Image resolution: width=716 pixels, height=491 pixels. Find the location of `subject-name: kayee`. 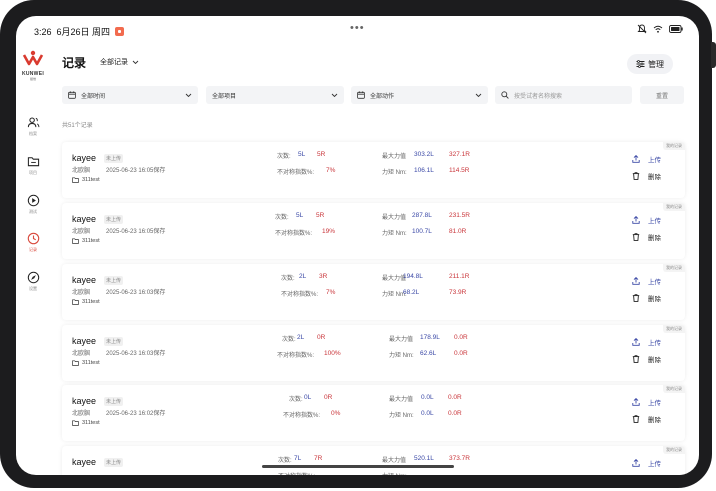

subject-name: kayee is located at coordinates (84, 158).